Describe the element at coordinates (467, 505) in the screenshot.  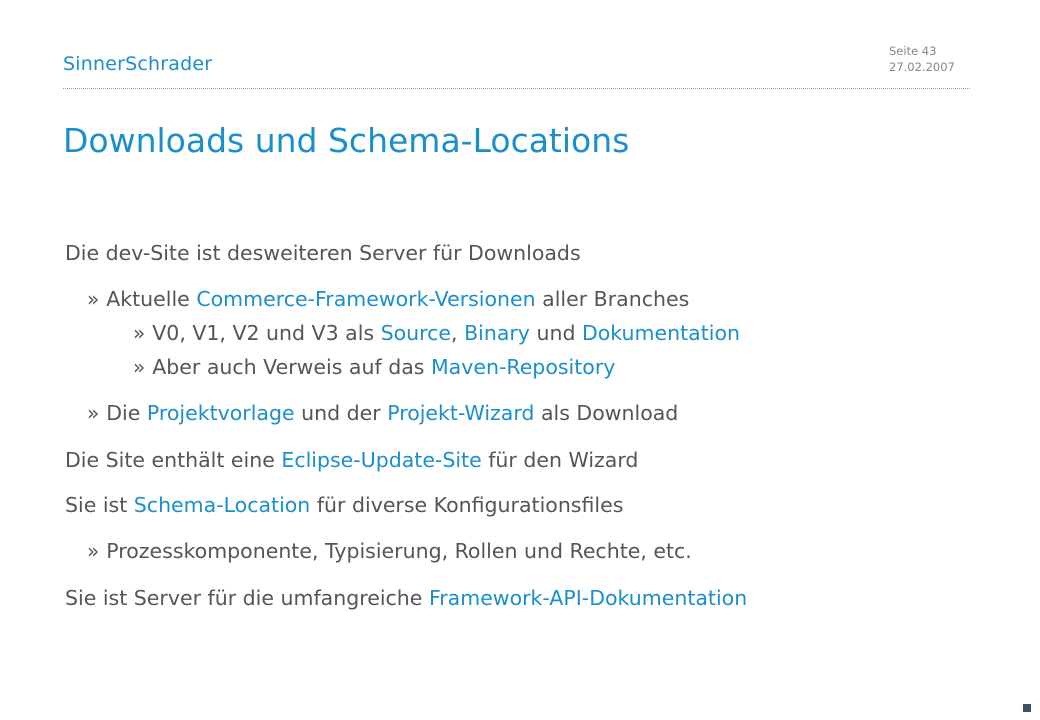
I see `line-text: für diverse Konfigurationsfiles` at that location.